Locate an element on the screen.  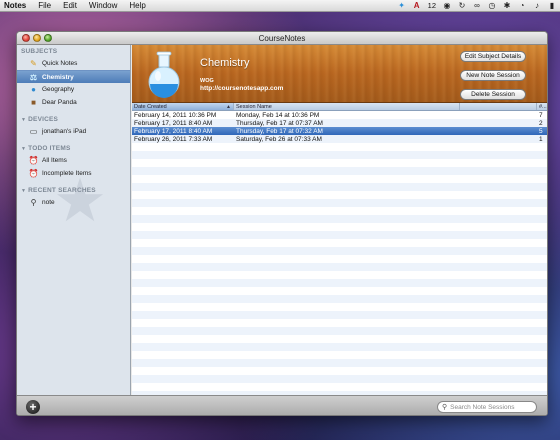
cell-session-name: Monday, Feb 14 at 10:36 PM is located at coordinates (278, 115).